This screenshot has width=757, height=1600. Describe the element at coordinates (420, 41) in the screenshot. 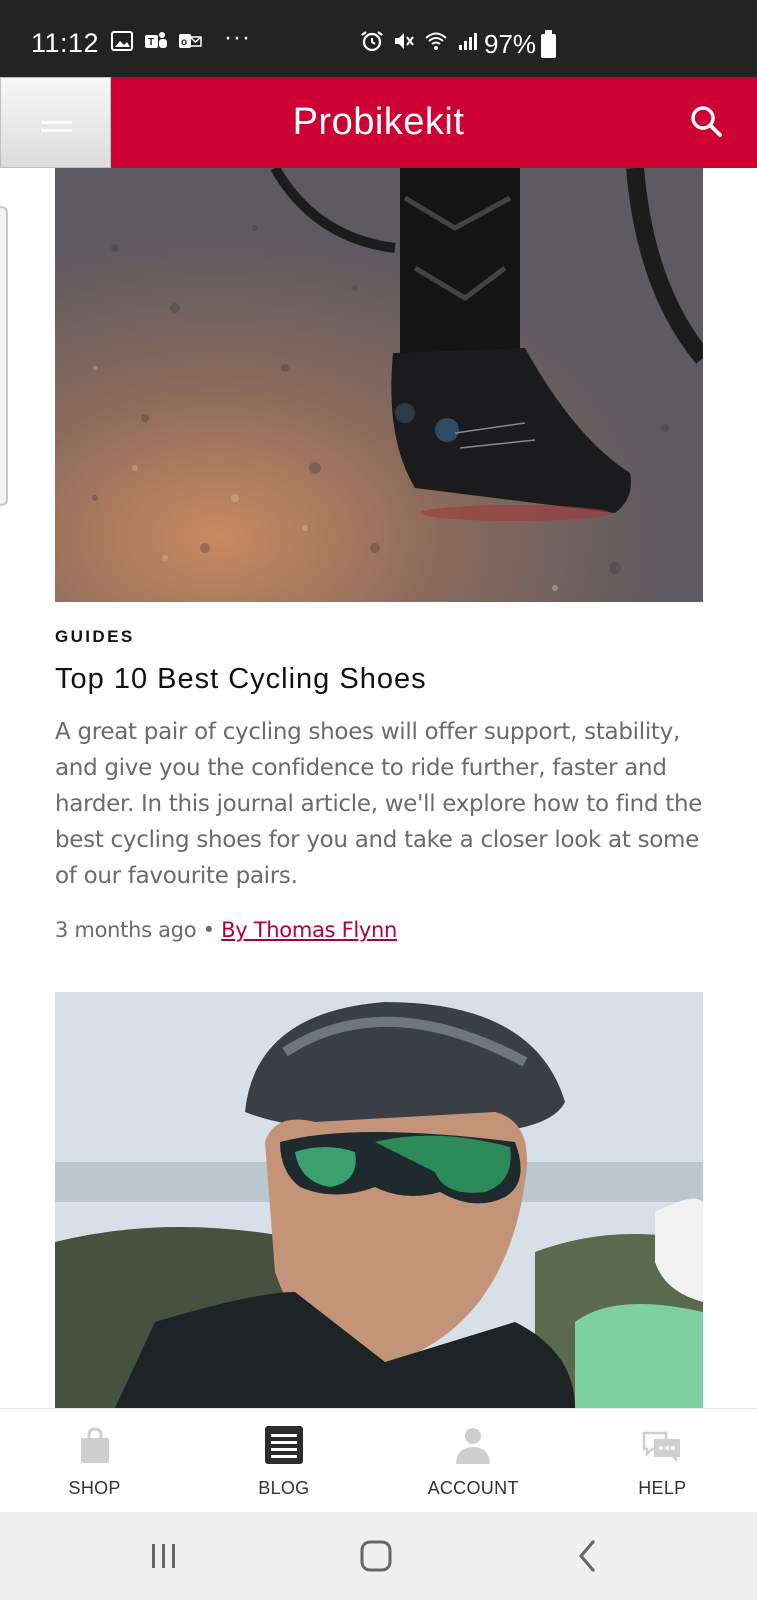

I see `system-status-icons` at that location.